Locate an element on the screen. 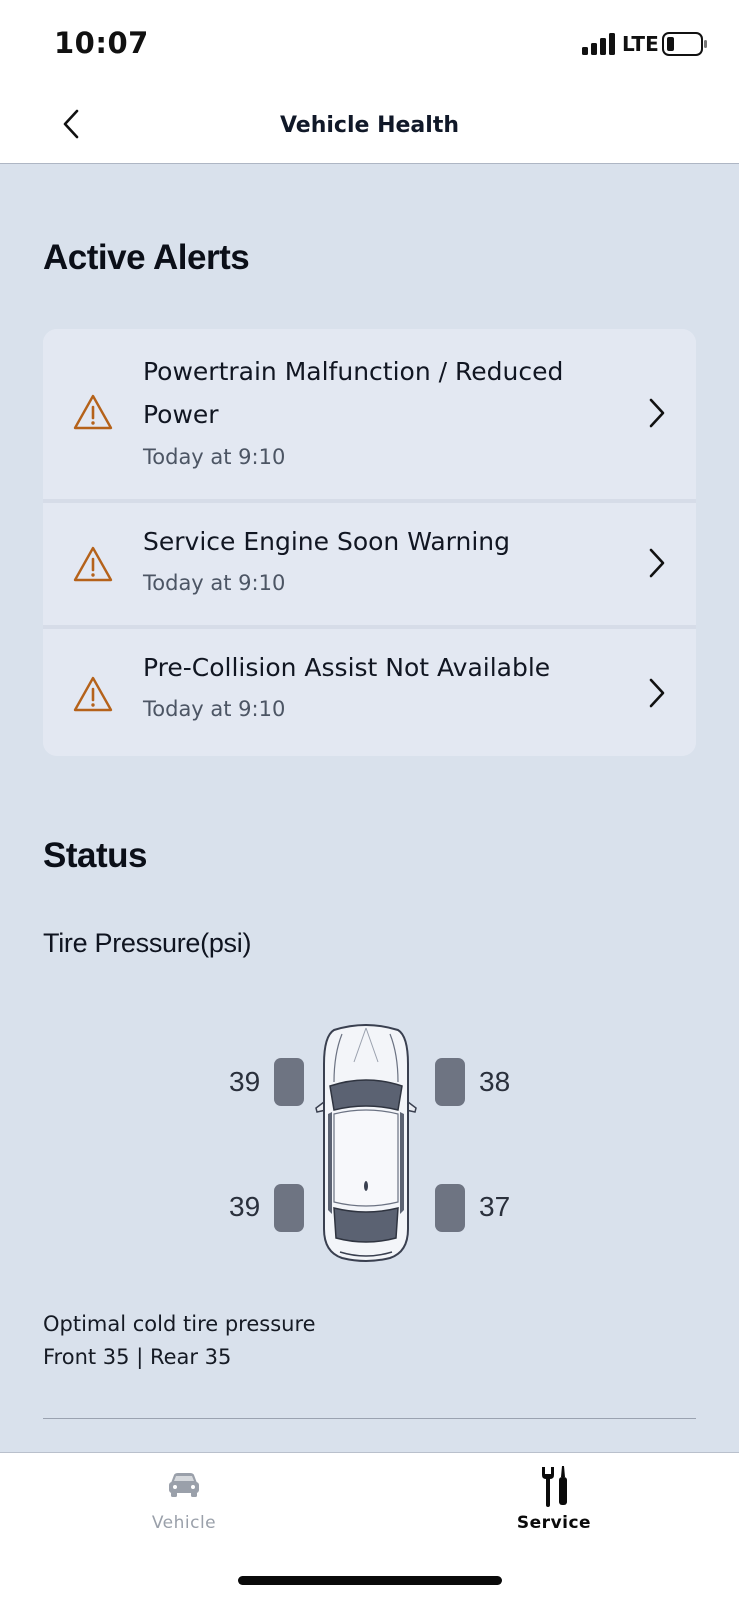 Image resolution: width=739 pixels, height=1600 pixels. tire-front-right is located at coordinates (450, 1082).